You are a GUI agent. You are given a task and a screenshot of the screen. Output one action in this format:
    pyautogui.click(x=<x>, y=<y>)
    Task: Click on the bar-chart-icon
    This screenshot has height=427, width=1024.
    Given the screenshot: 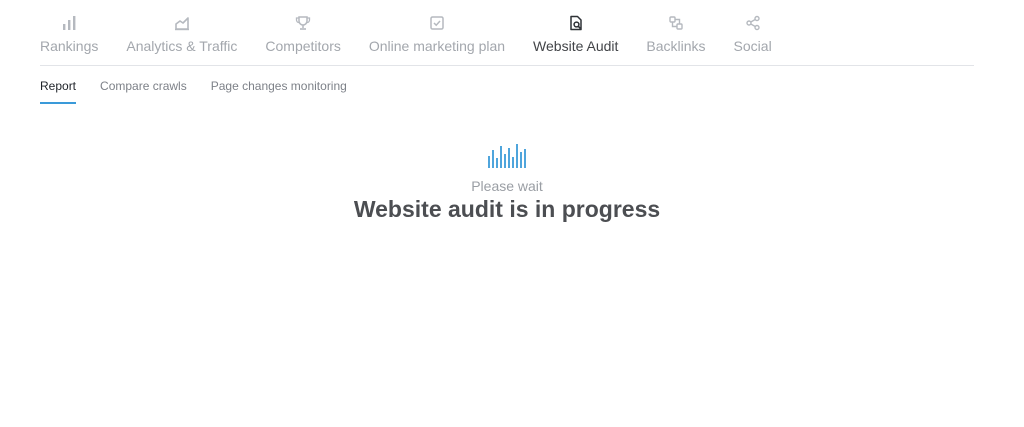 What is the action you would take?
    pyautogui.click(x=69, y=23)
    